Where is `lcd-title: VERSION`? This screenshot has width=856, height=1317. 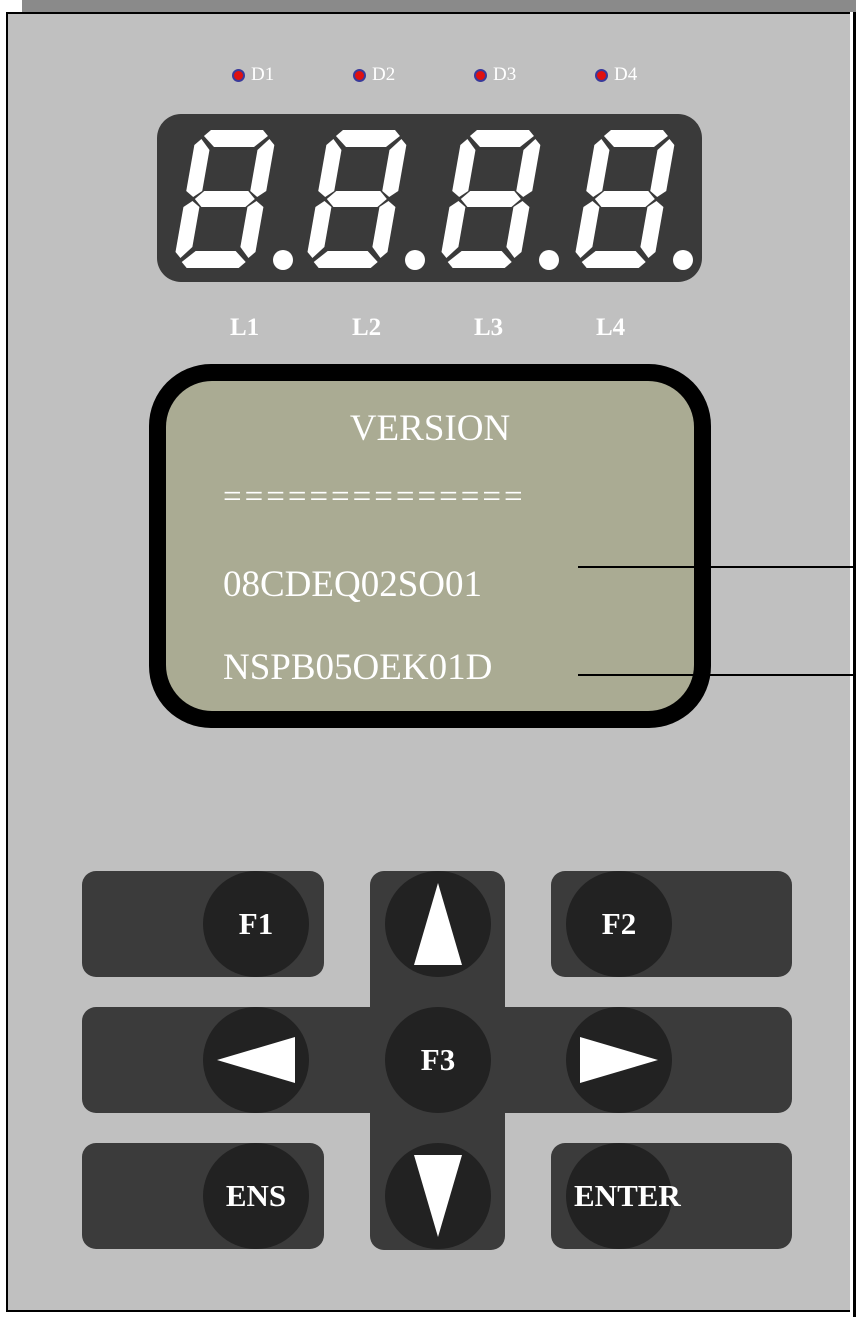
lcd-title: VERSION is located at coordinates (430, 428).